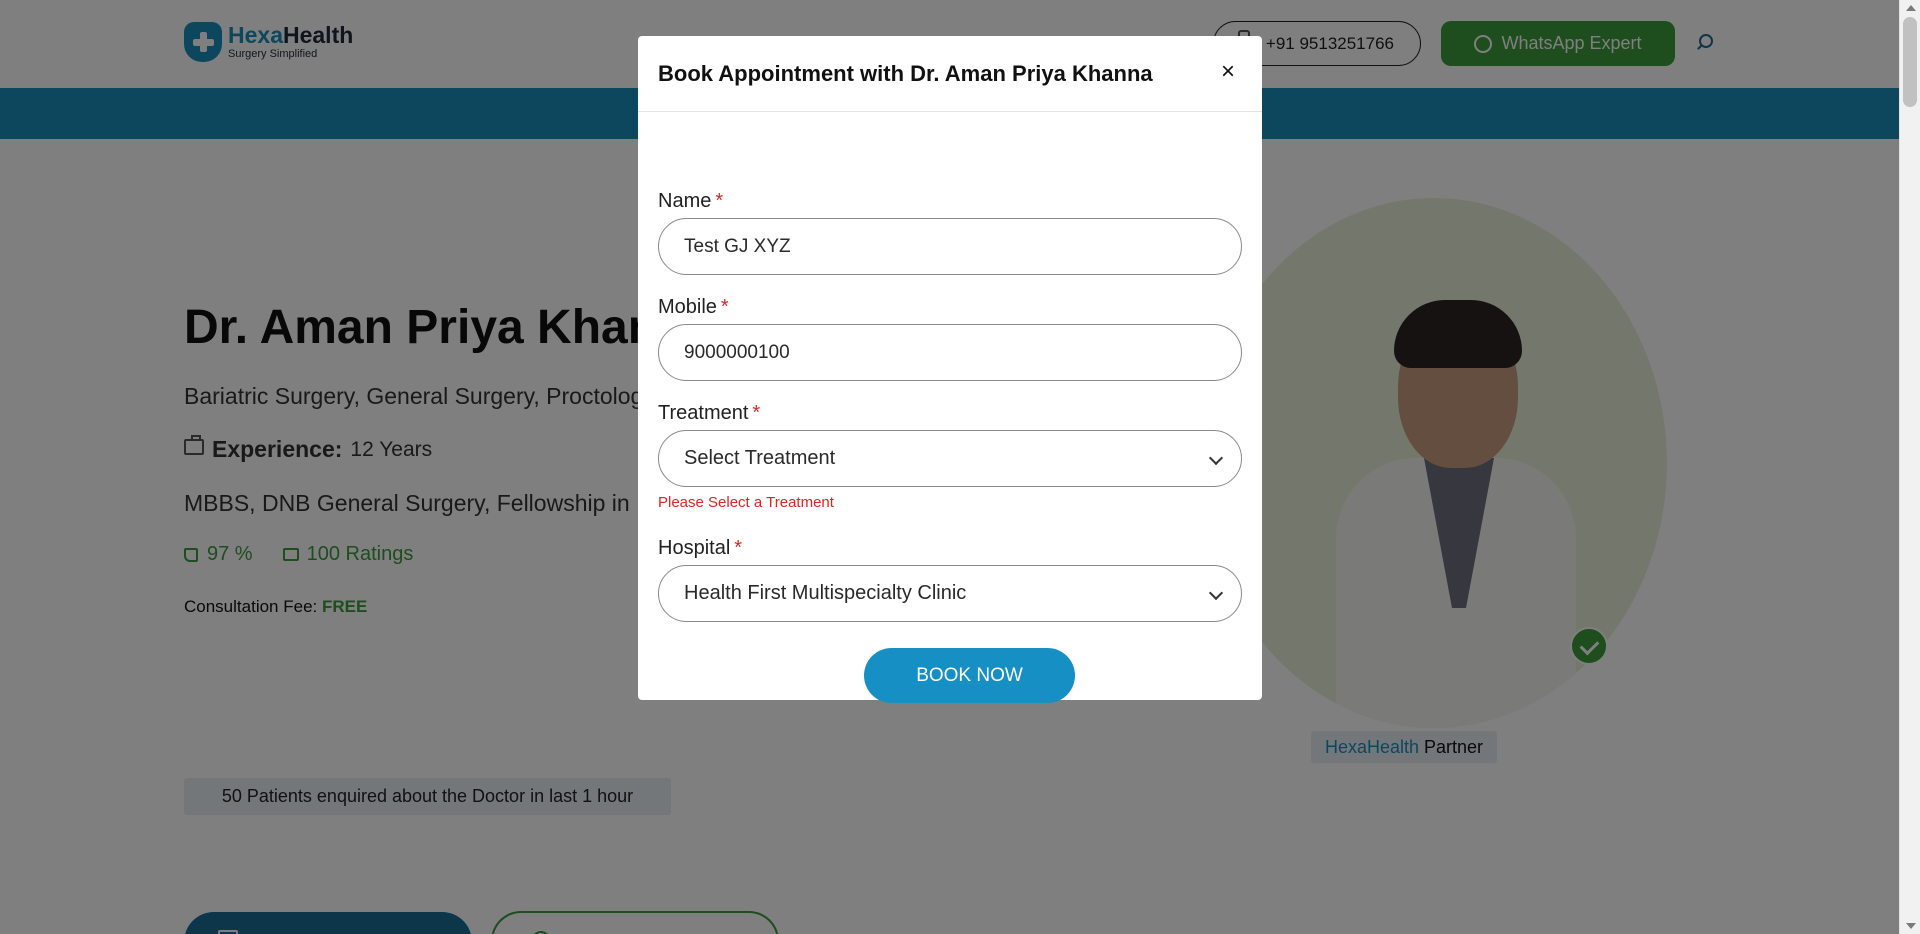  What do you see at coordinates (760, 458) in the screenshot?
I see `treatment-select-value: Select Treatment` at bounding box center [760, 458].